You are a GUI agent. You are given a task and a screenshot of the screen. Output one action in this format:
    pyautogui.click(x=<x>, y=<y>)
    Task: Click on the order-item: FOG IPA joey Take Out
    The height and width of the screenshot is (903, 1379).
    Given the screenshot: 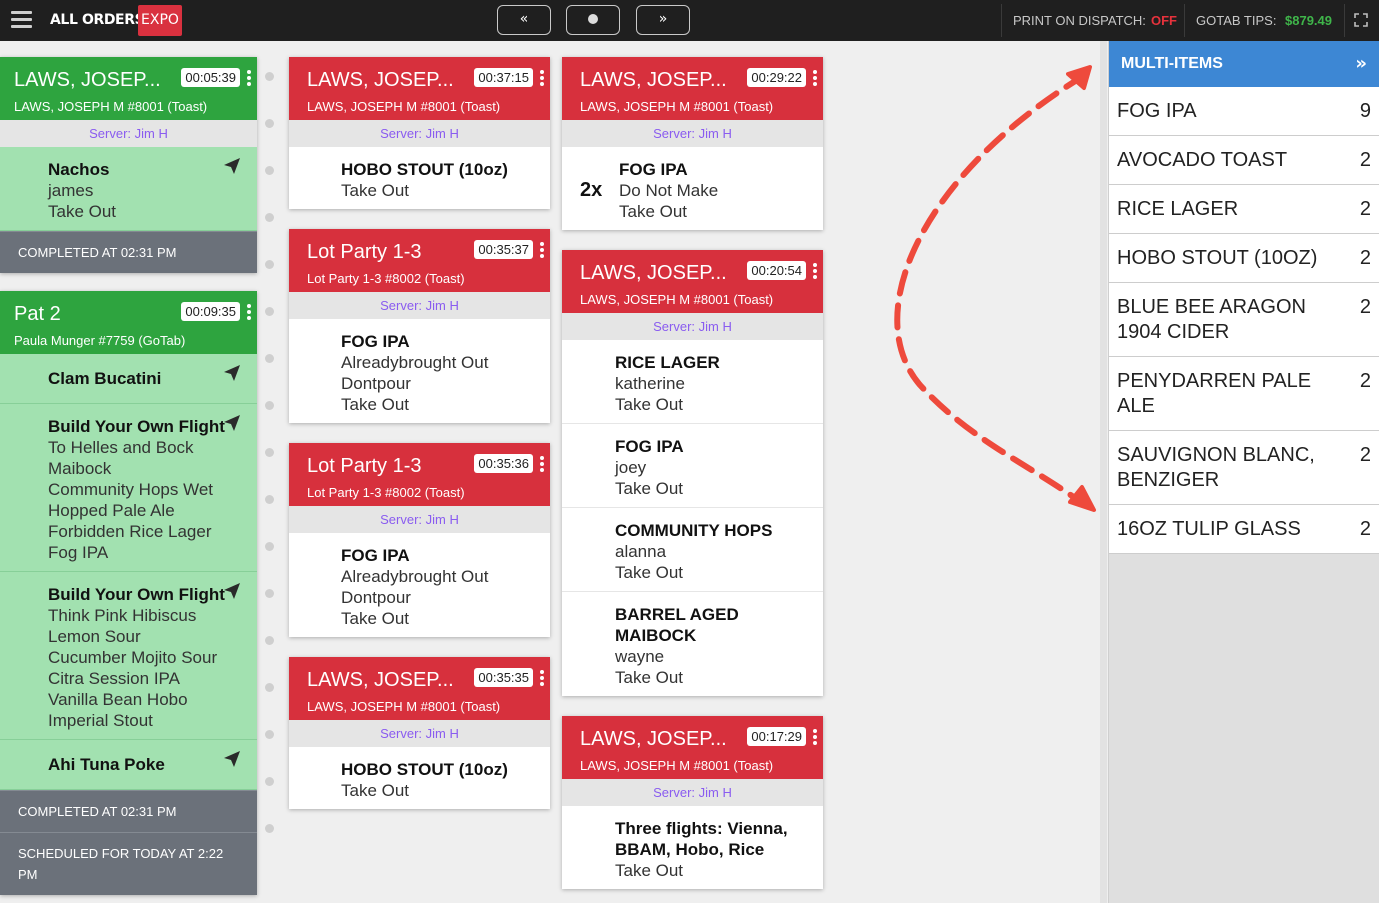 What is the action you would take?
    pyautogui.click(x=692, y=466)
    